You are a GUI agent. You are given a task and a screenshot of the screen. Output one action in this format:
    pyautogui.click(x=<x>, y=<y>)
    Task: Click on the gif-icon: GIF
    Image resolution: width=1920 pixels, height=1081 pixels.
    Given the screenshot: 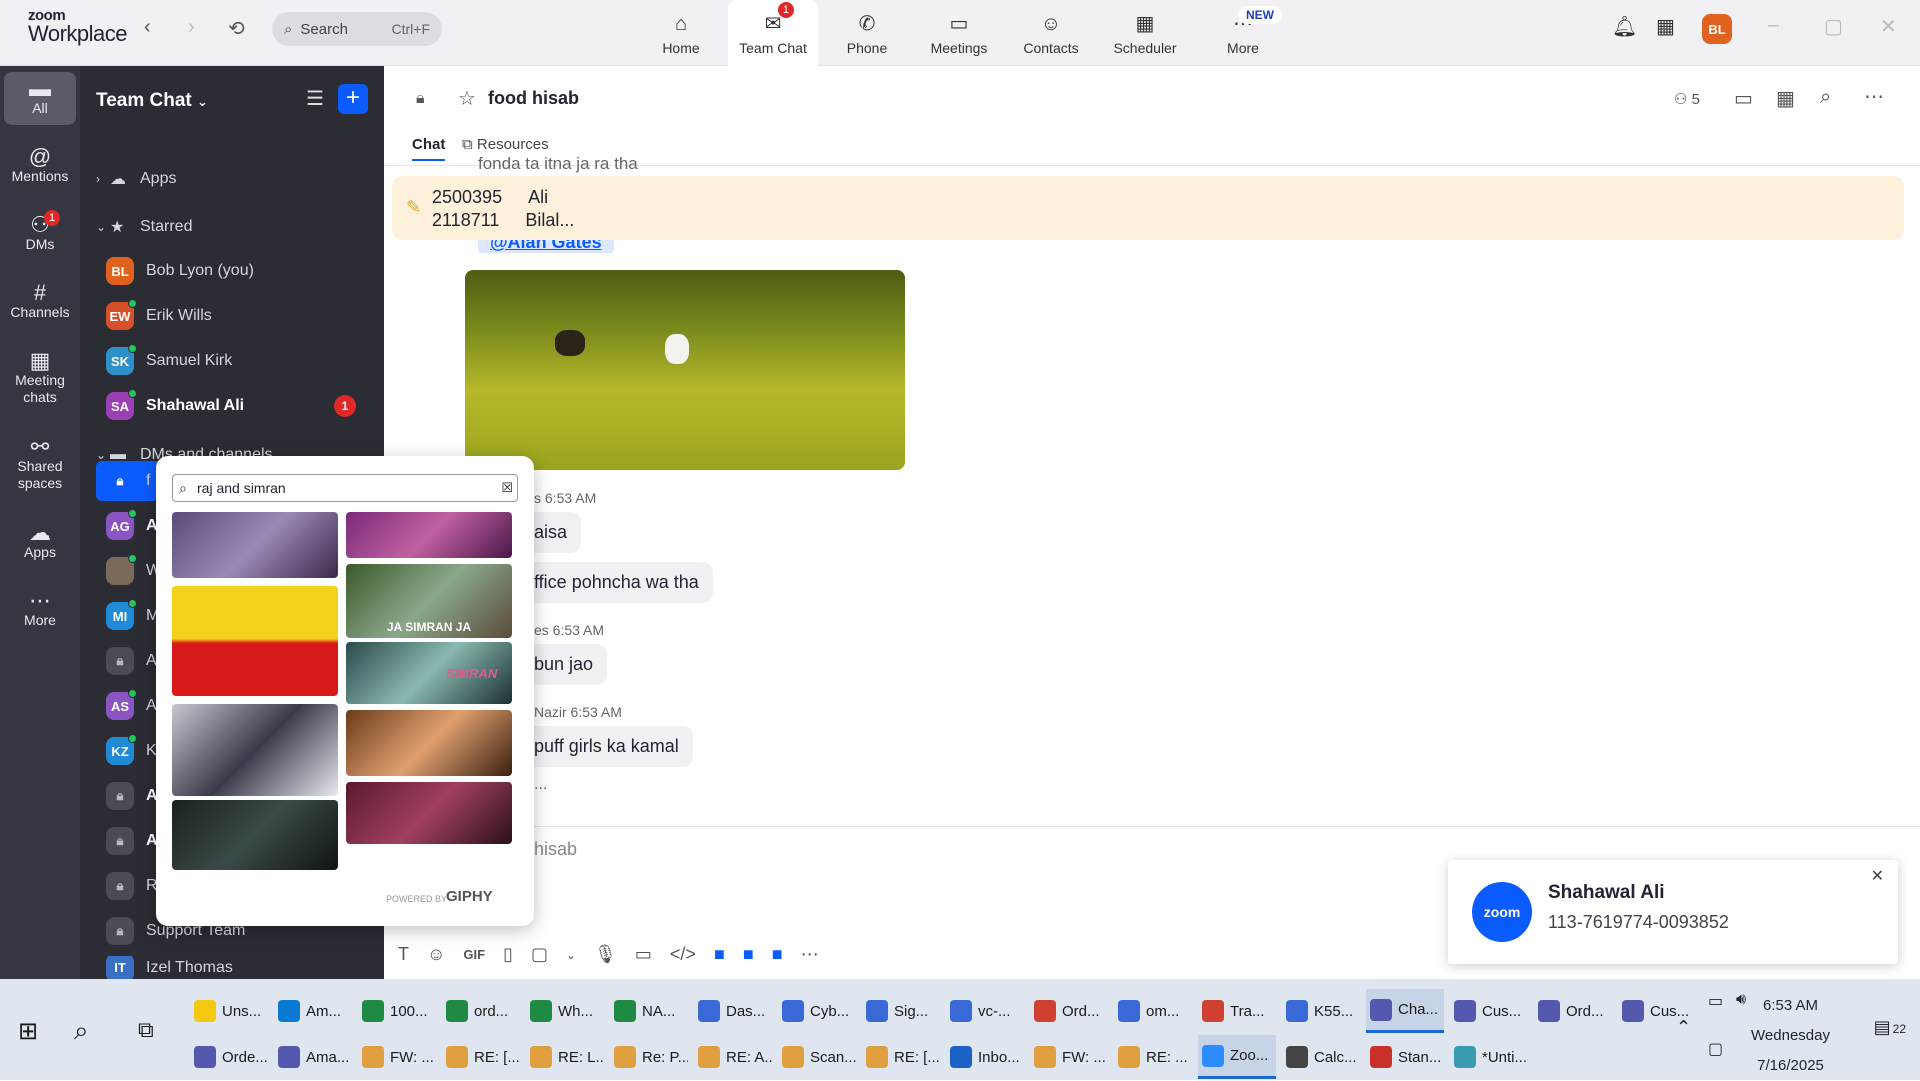 What is the action you would take?
    pyautogui.click(x=474, y=954)
    